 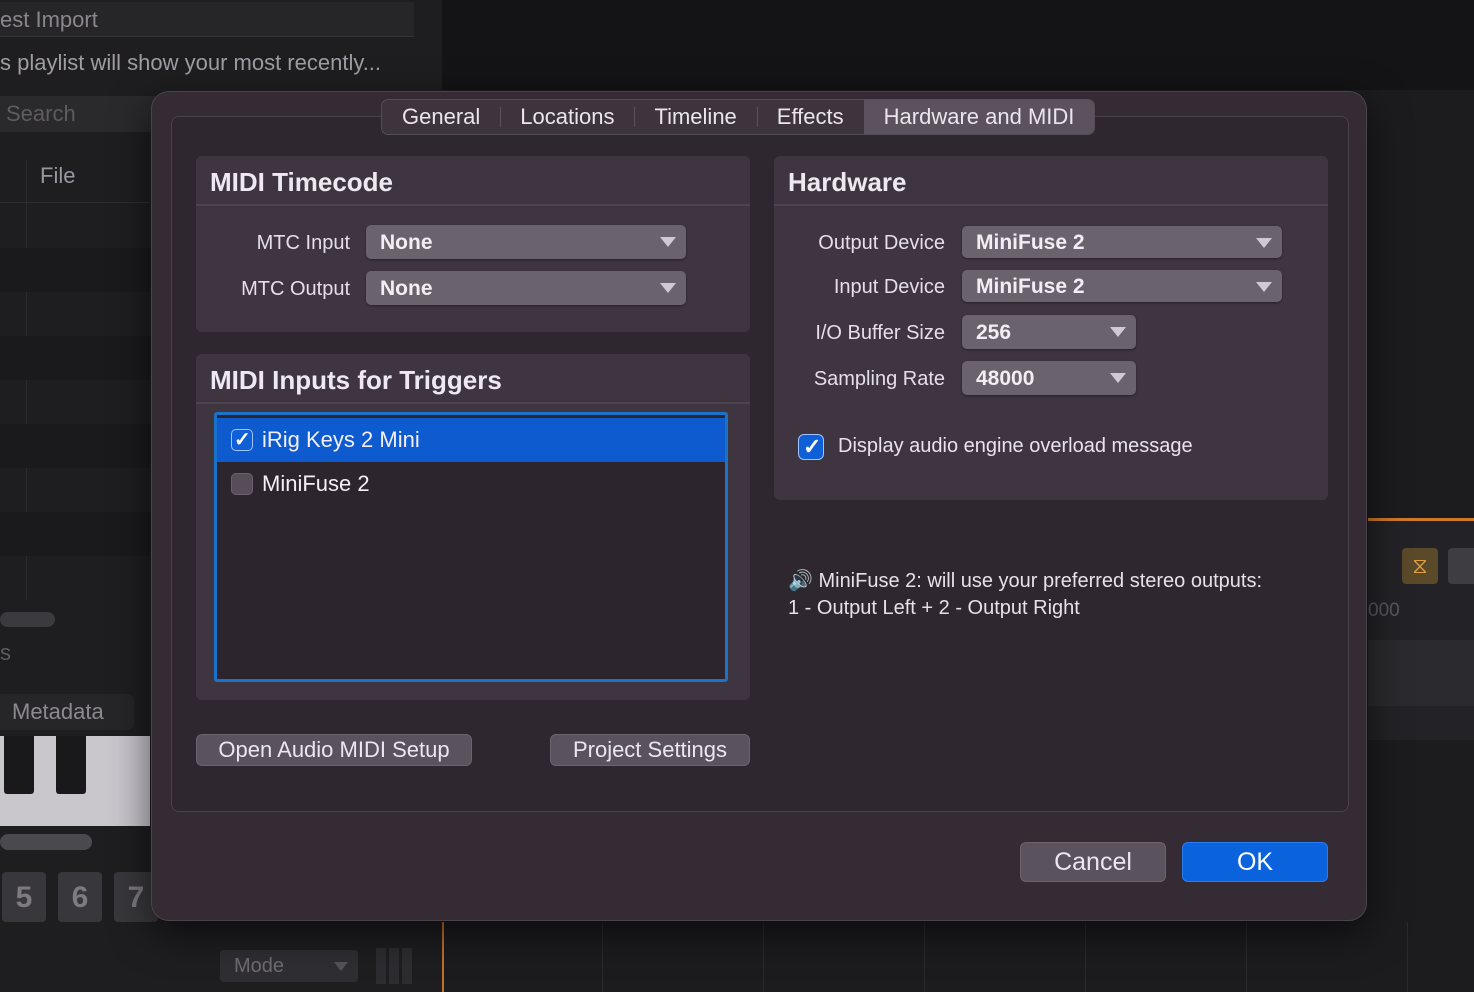 I want to click on pad-button: 5, so click(x=24, y=897).